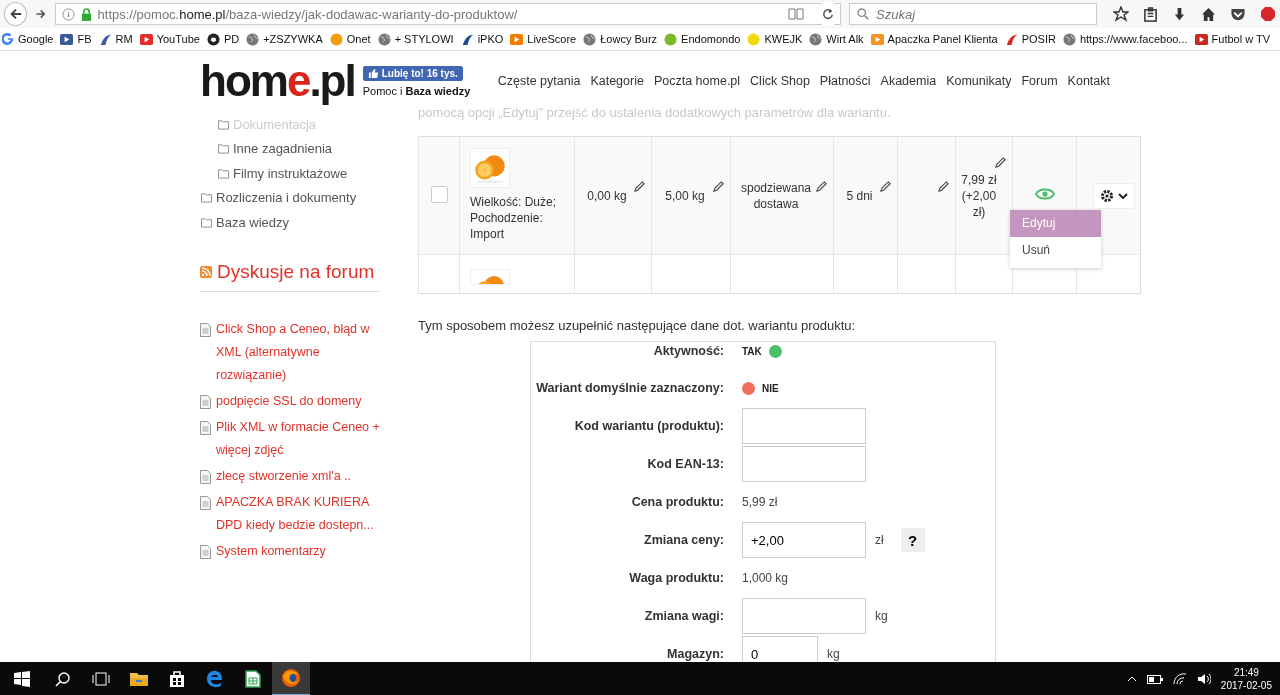 Image resolution: width=1280 pixels, height=695 pixels. I want to click on shopping-bag-icon, so click(177, 679).